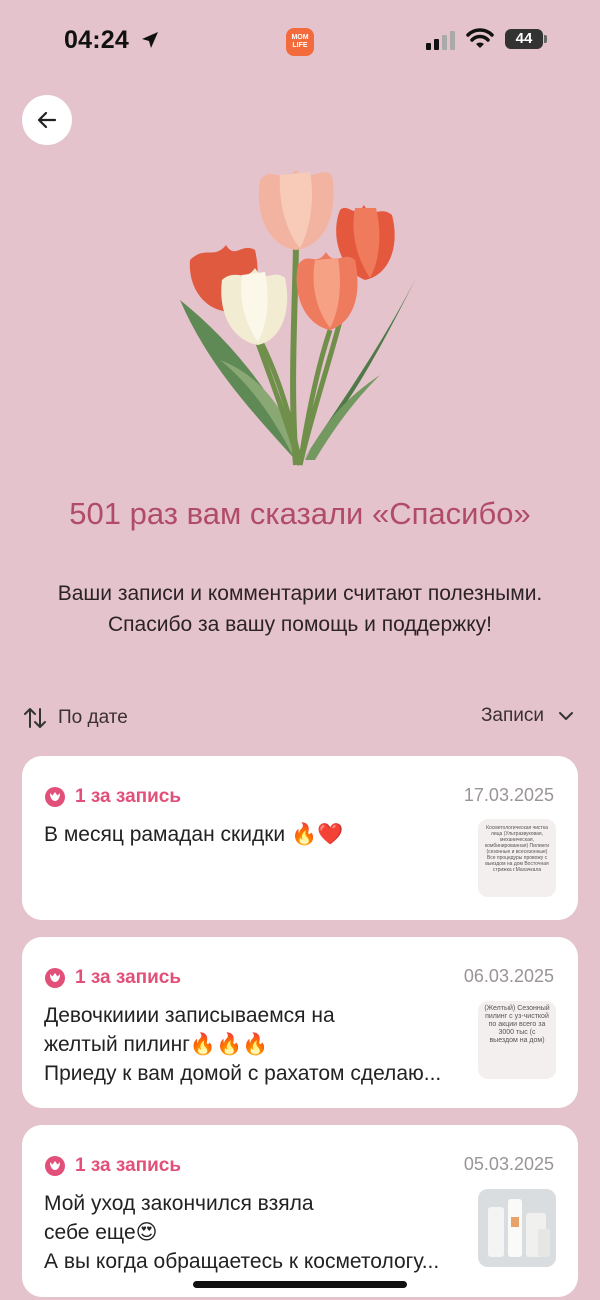 This screenshot has width=600, height=1300. Describe the element at coordinates (300, 318) in the screenshot. I see `tulip-bouquet-illustration` at that location.